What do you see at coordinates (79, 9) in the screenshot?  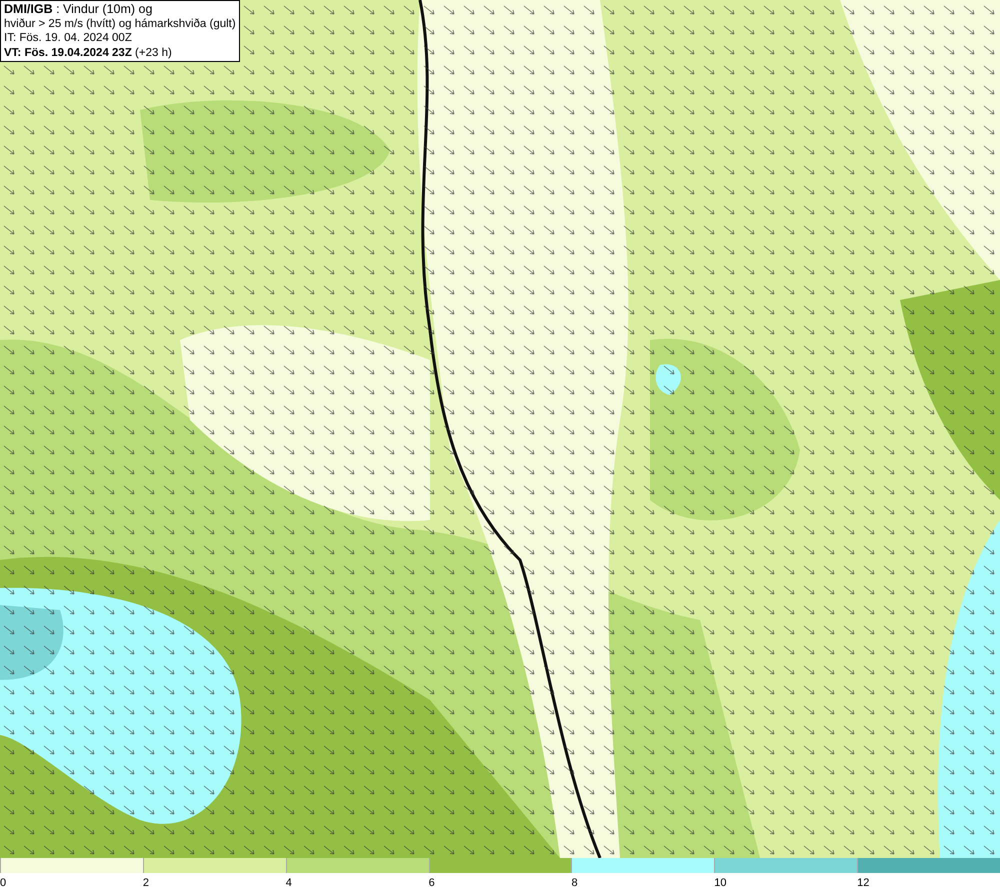 I see `title-line: DMI/IGB : Vindur (10m) og` at bounding box center [79, 9].